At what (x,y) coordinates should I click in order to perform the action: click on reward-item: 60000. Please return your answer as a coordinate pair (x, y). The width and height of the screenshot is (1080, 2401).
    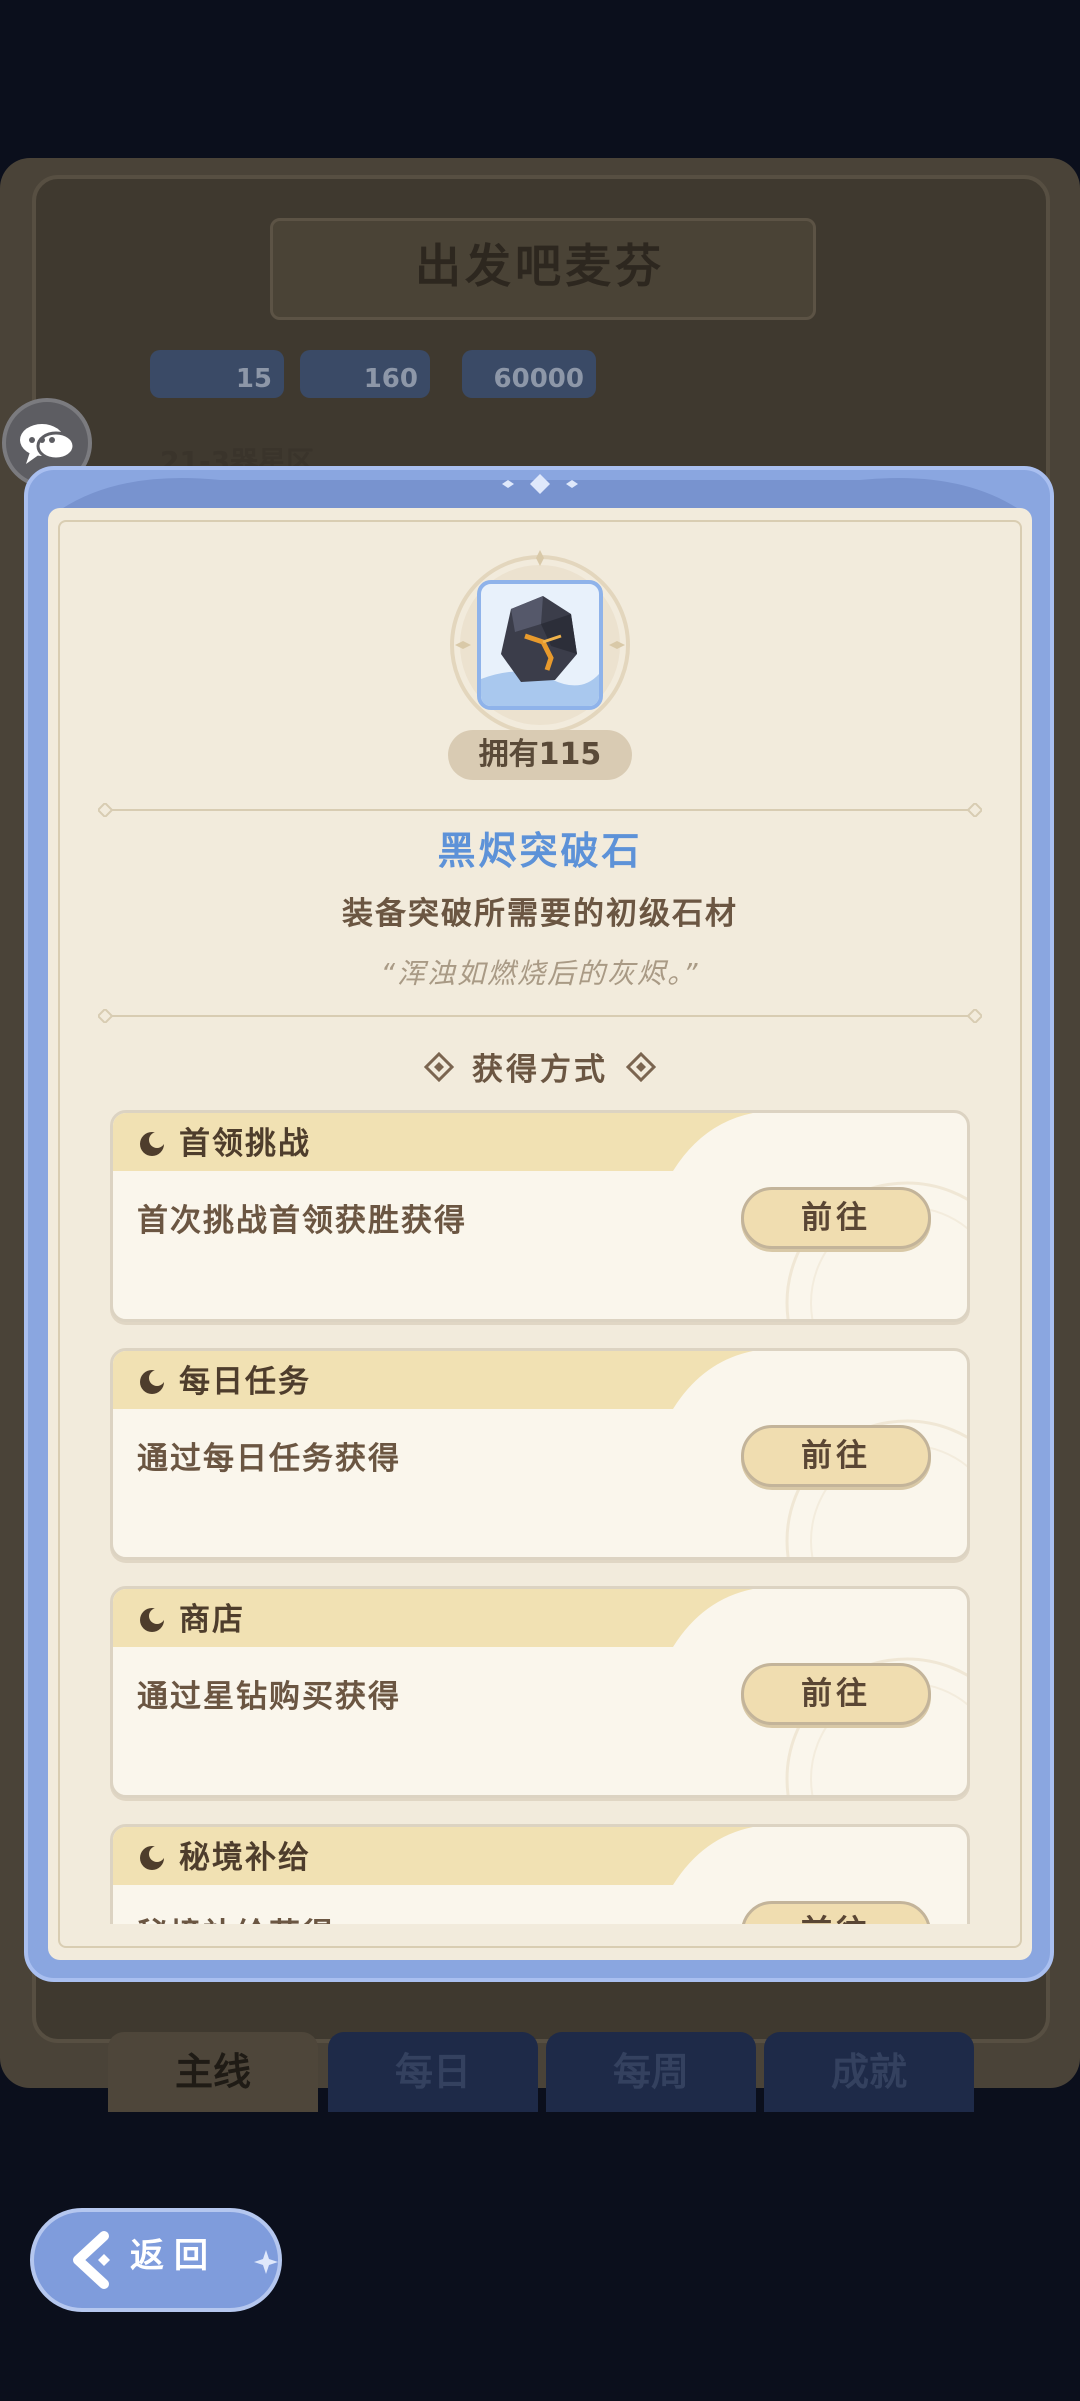
    Looking at the image, I should click on (529, 374).